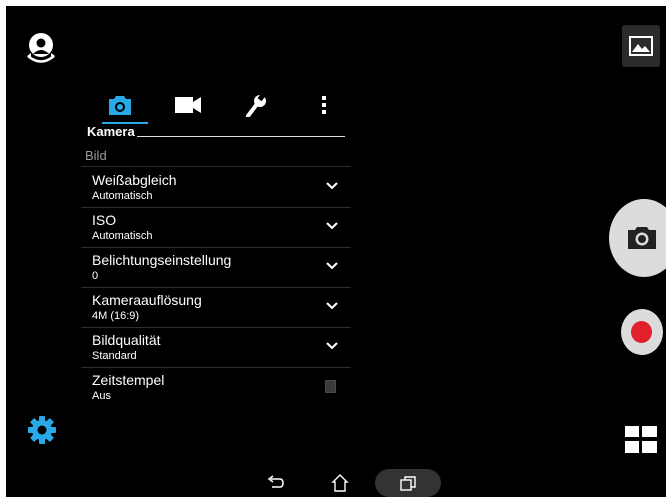 The image size is (667, 497). Describe the element at coordinates (104, 220) in the screenshot. I see `setting-name: ISO` at that location.